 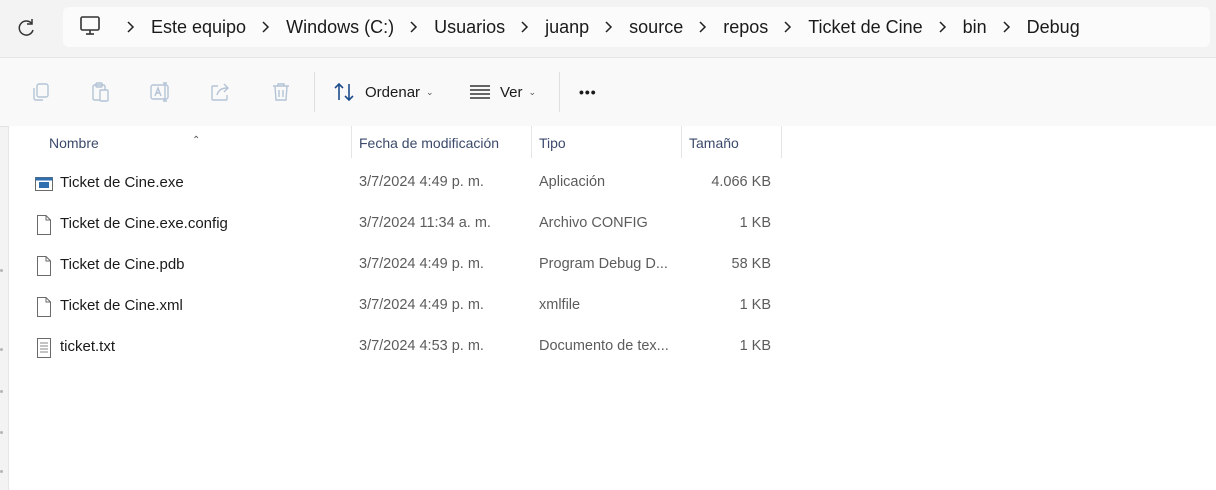 I want to click on file-name: Ticket de Cine.pdb, so click(x=122, y=264).